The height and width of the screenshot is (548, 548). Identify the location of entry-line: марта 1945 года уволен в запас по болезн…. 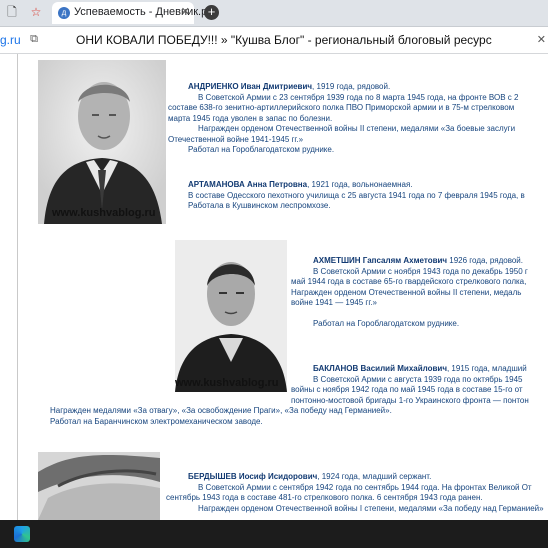
(250, 118).